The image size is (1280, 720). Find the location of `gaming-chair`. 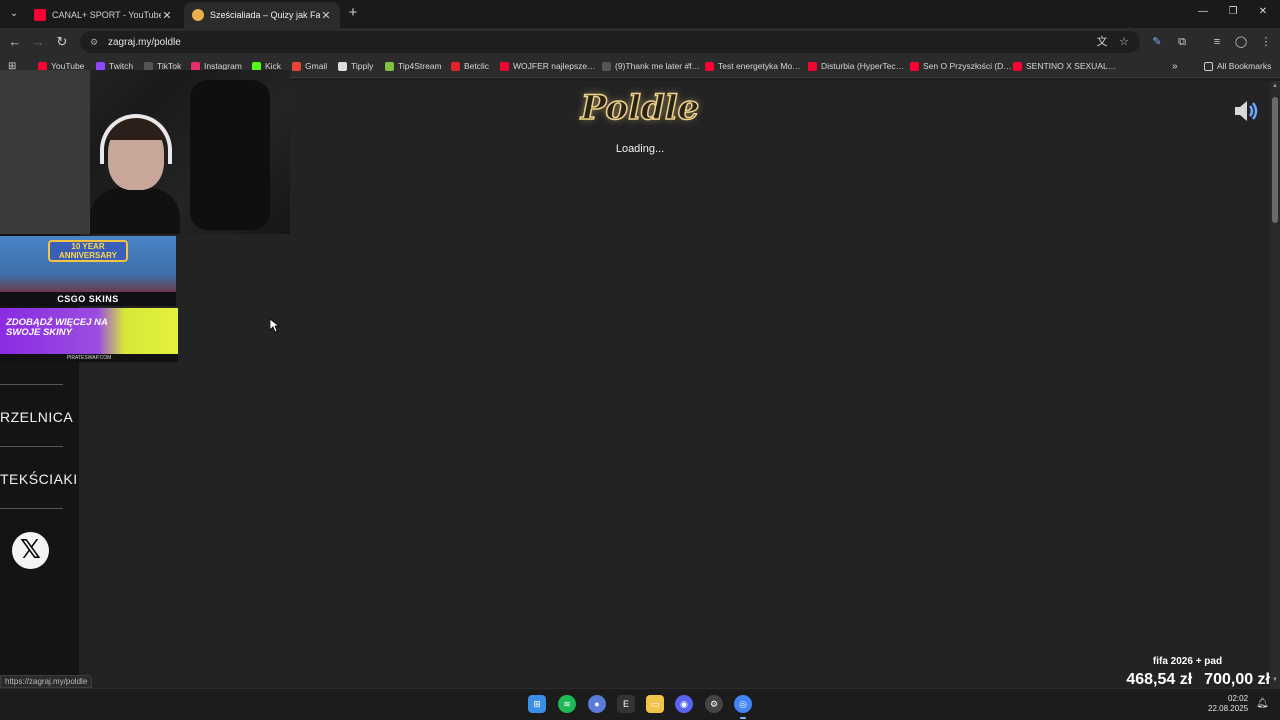

gaming-chair is located at coordinates (230, 155).